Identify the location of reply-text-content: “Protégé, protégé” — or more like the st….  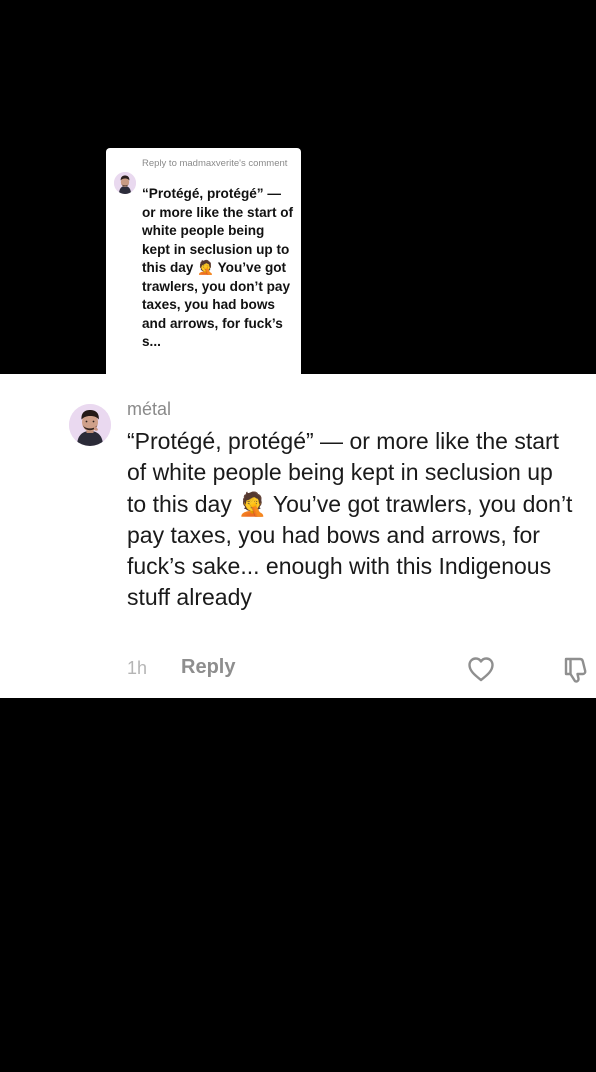
(218, 267).